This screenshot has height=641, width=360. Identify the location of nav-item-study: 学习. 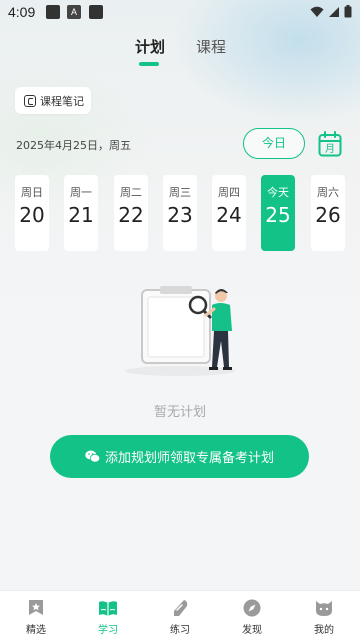
(108, 616).